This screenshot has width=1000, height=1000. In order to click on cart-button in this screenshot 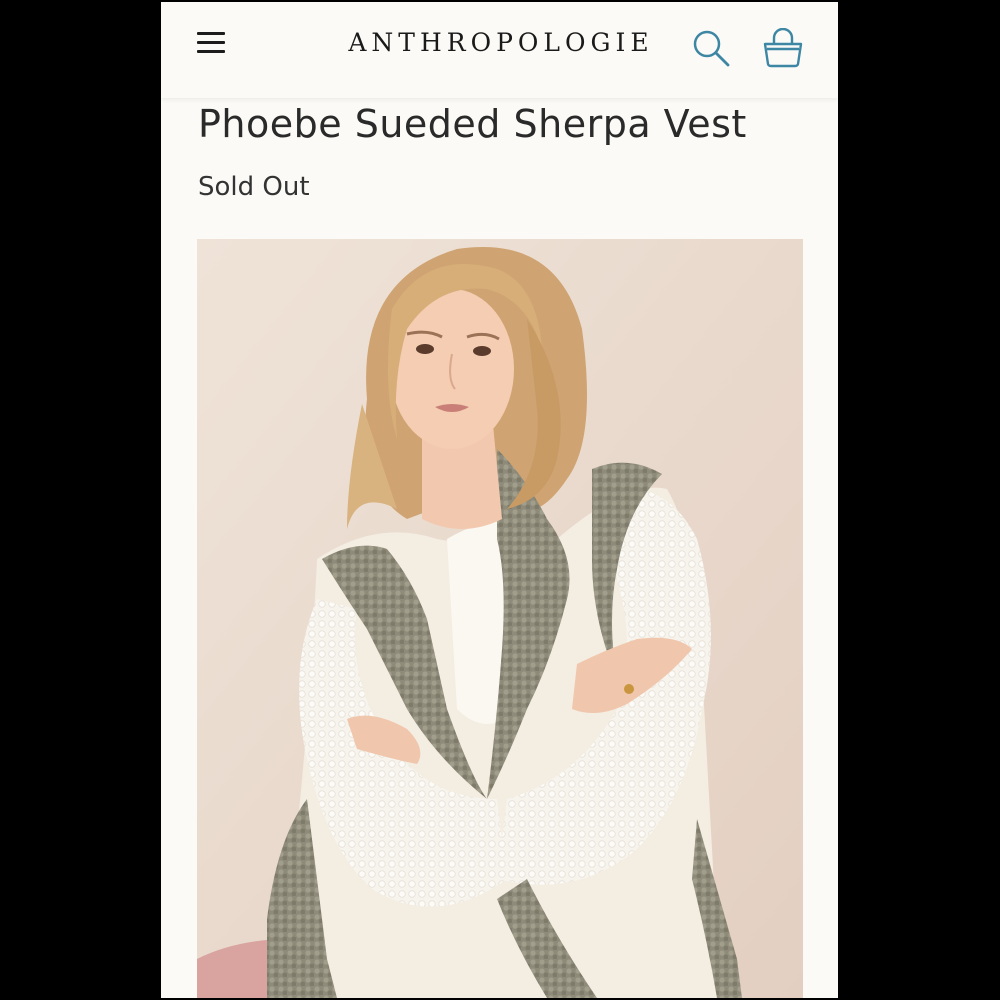, I will do `click(783, 48)`.